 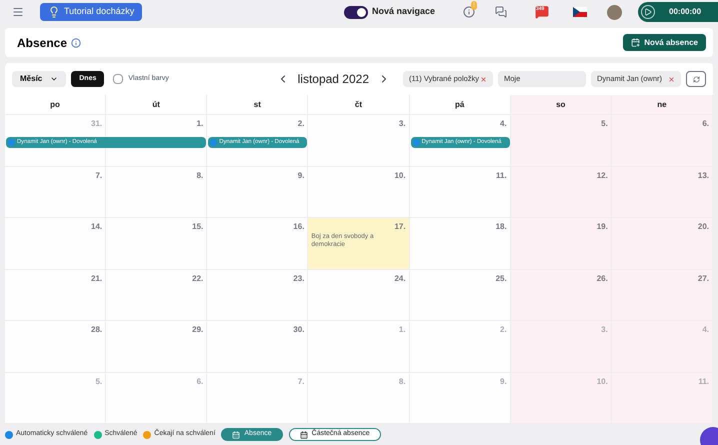 What do you see at coordinates (54, 79) in the screenshot?
I see `caret-icon` at bounding box center [54, 79].